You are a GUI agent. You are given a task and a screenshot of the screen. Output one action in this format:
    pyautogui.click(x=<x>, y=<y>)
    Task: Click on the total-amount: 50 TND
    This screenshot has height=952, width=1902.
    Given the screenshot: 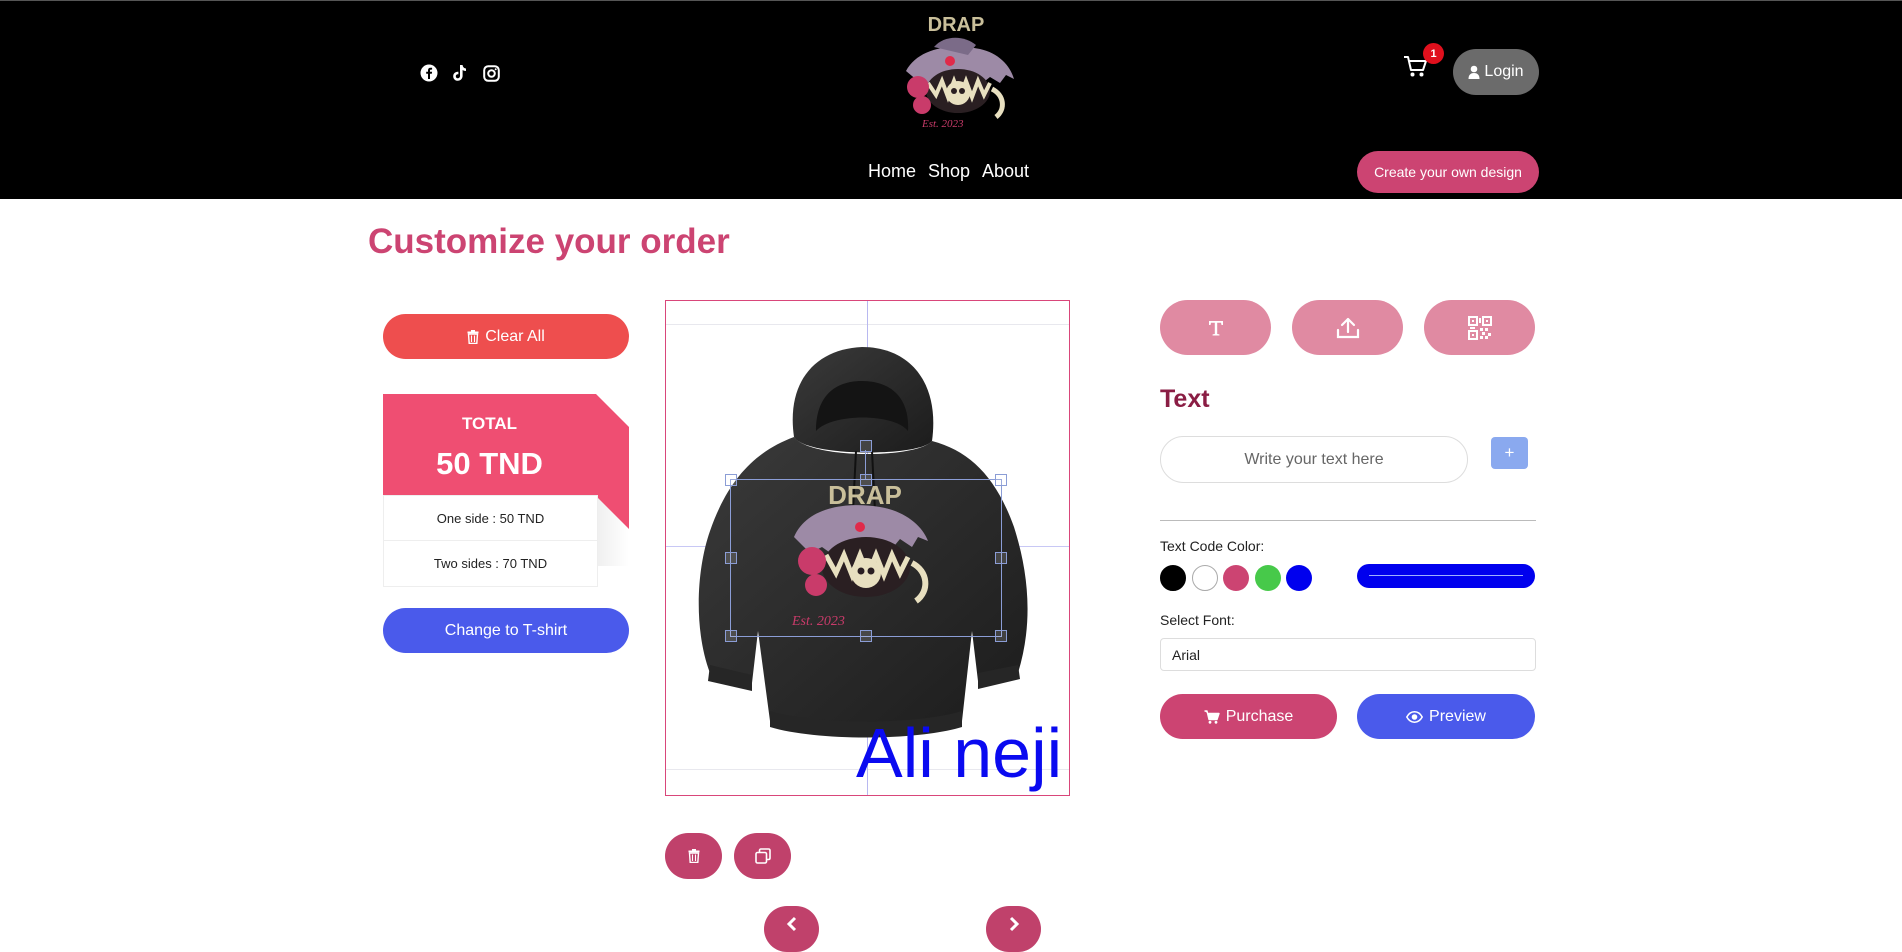 What is the action you would take?
    pyautogui.click(x=489, y=463)
    